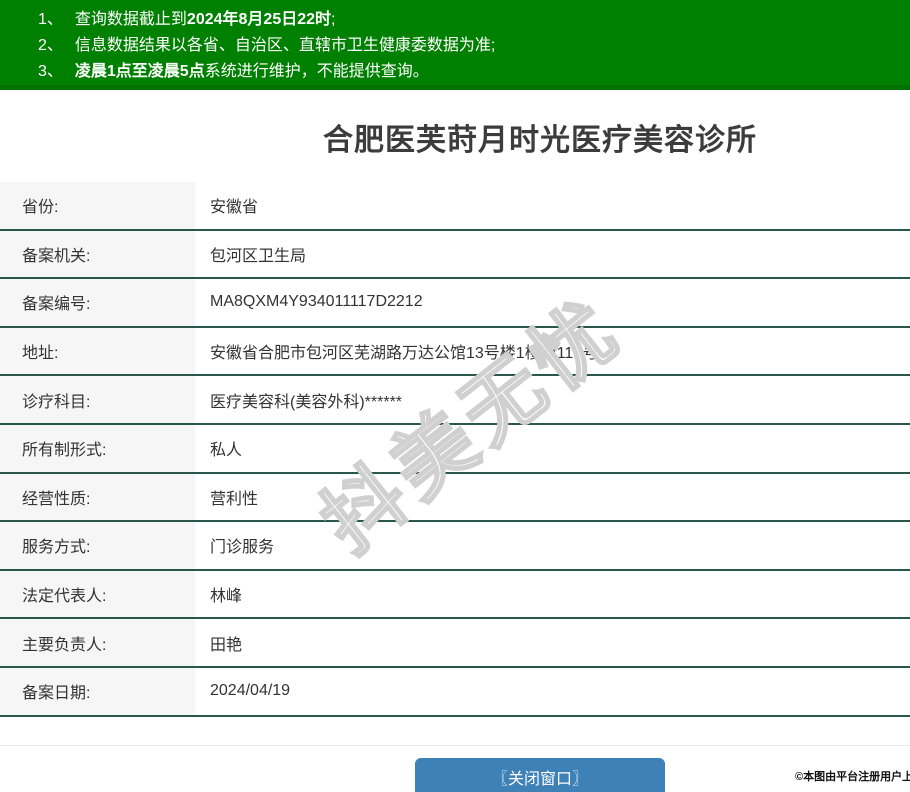  I want to click on notice-line-2: 2、 信息数据结果以各省、自治区、直辖市卫生健康委数据为准;, so click(474, 46).